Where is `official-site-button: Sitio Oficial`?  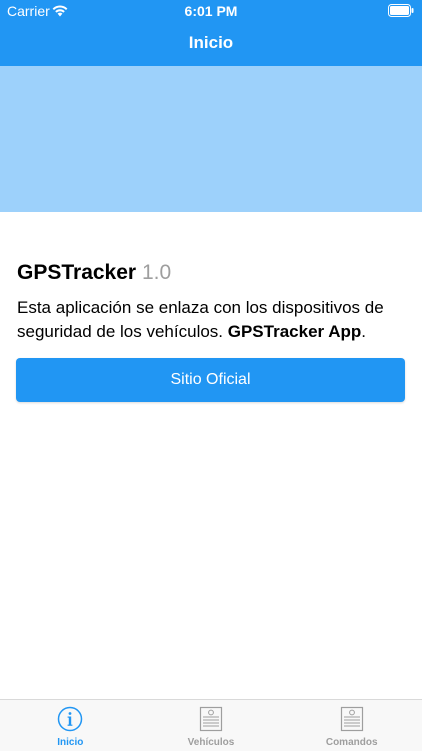 official-site-button: Sitio Oficial is located at coordinates (210, 380).